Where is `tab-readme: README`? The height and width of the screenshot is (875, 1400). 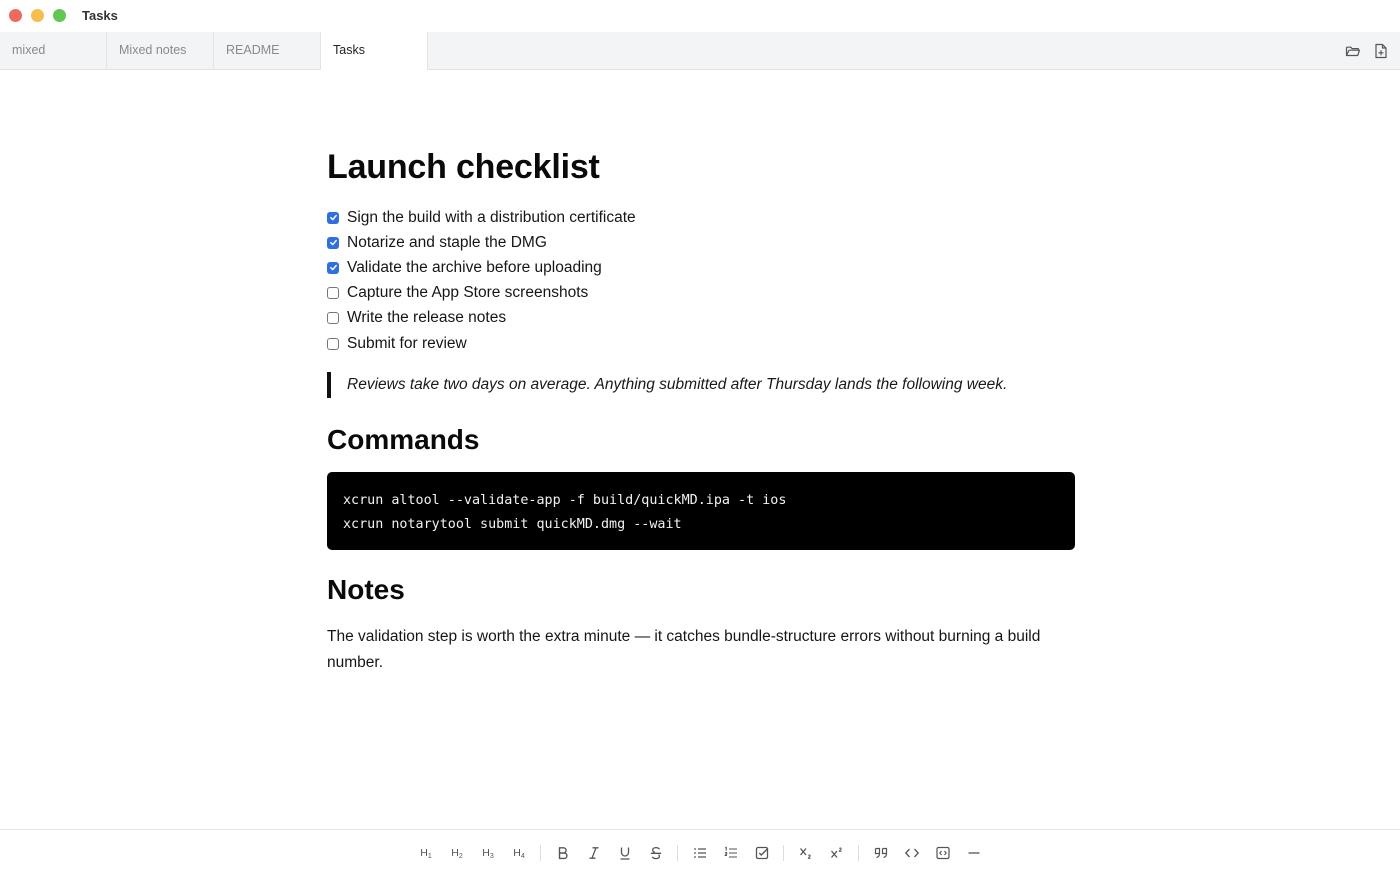
tab-readme: README is located at coordinates (267, 51).